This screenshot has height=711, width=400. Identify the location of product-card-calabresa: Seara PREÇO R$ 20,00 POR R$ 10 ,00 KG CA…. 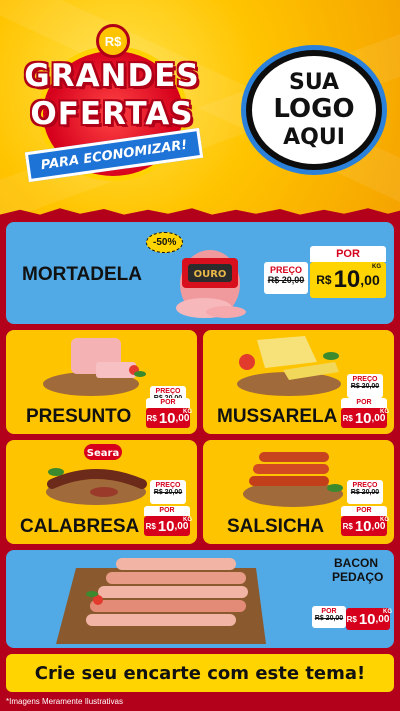
(101, 492).